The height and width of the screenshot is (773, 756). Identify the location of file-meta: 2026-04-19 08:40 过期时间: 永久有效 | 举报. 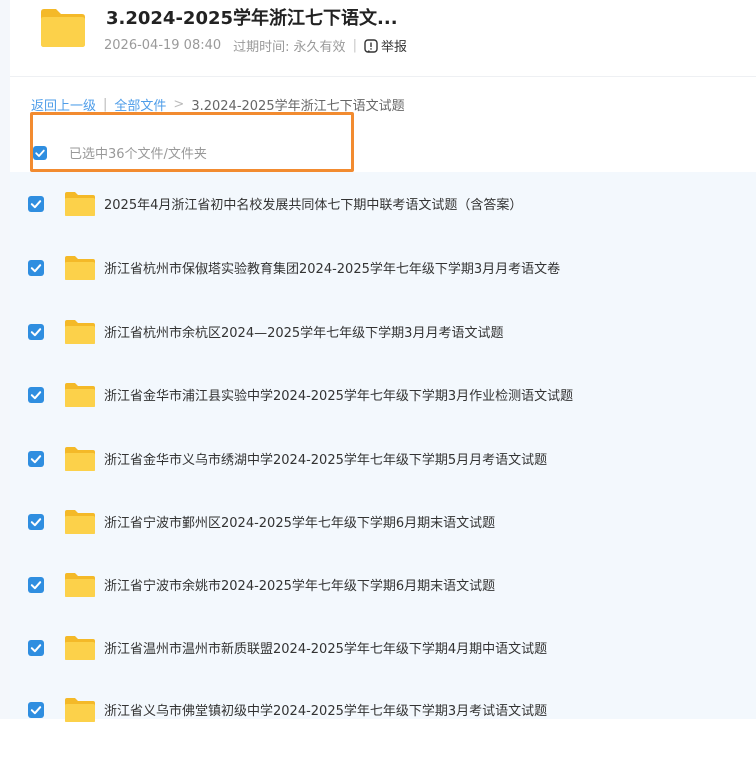
(255, 45).